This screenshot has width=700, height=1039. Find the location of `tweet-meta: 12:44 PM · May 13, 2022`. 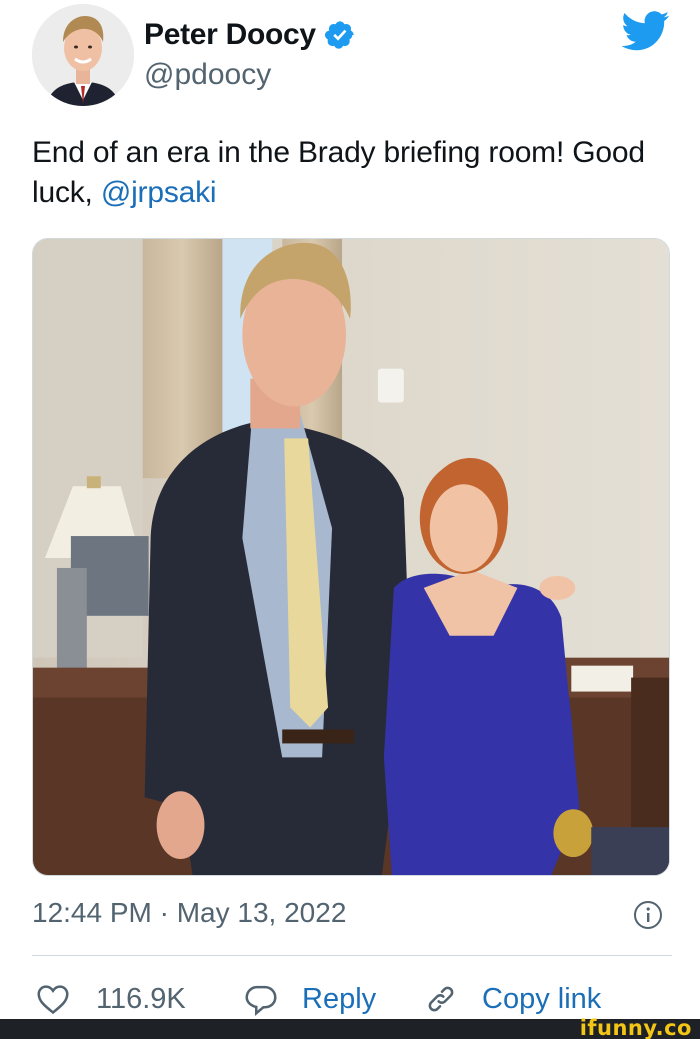

tweet-meta: 12:44 PM · May 13, 2022 is located at coordinates (352, 917).